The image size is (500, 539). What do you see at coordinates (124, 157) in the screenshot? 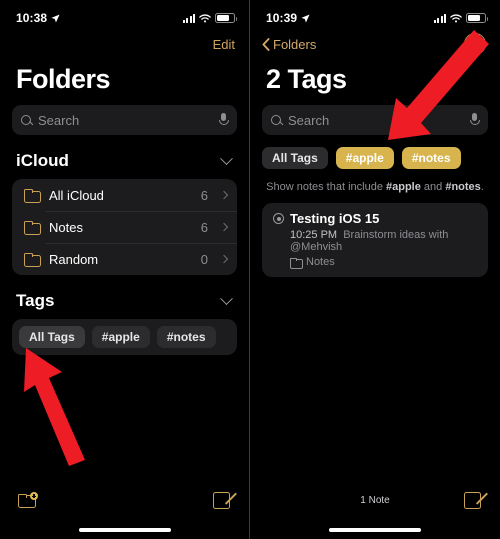
I see `icloud-section-header: iCloud` at bounding box center [124, 157].